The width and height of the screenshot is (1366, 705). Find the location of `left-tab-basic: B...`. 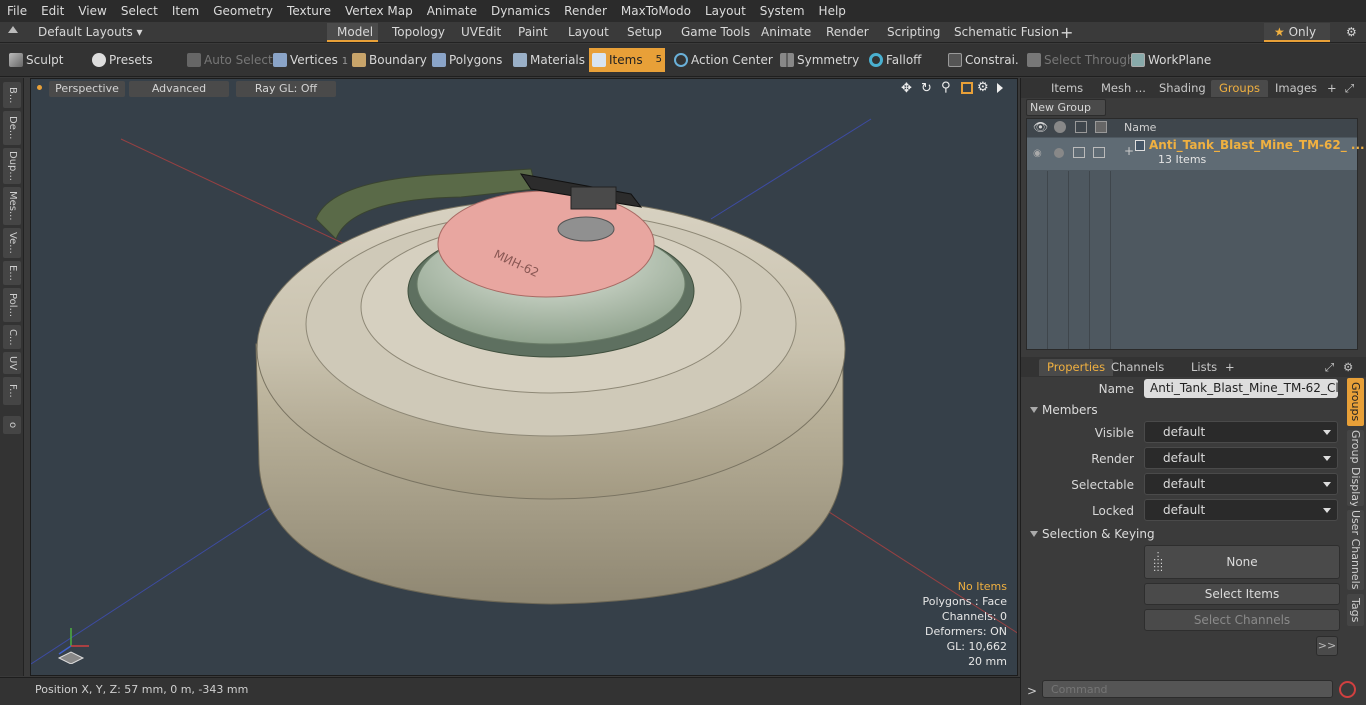

left-tab-basic: B... is located at coordinates (12, 95).